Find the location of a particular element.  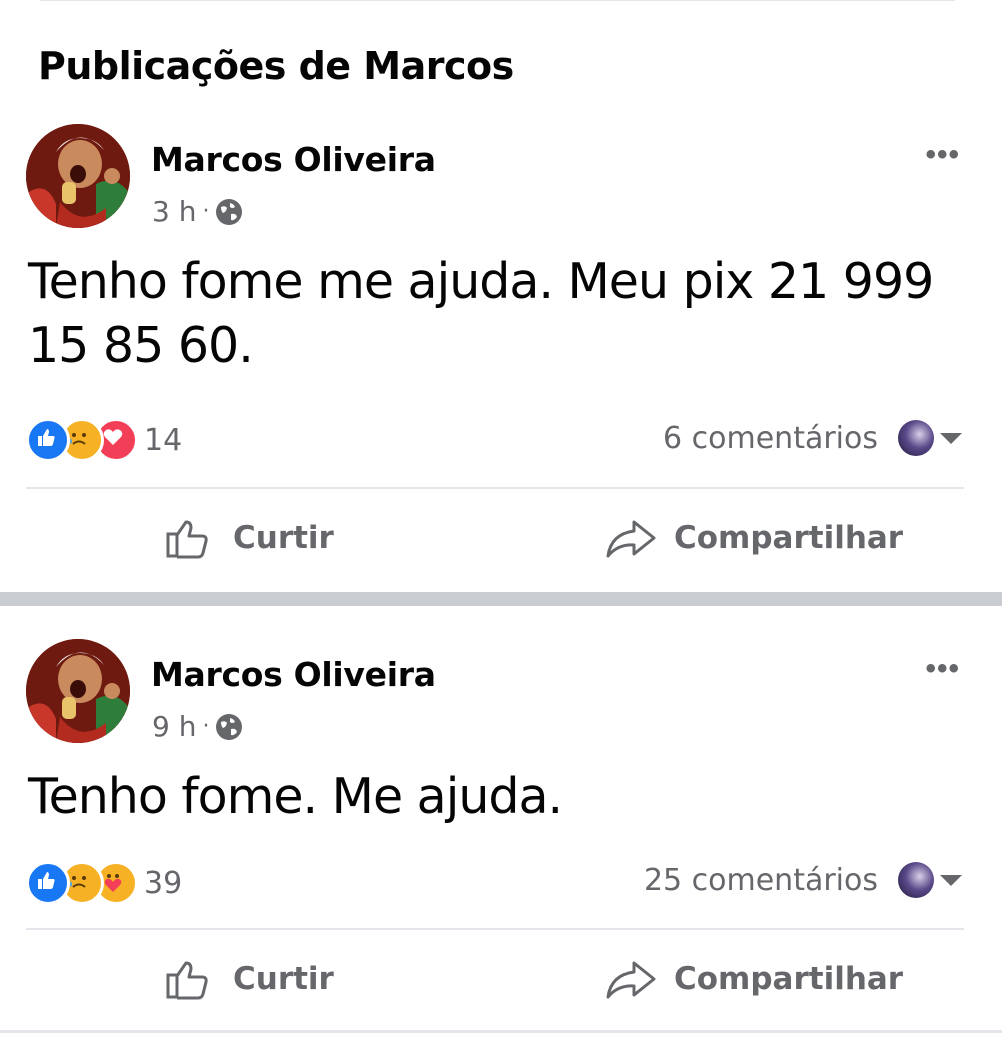

bottom-divider is located at coordinates (501, 1031).